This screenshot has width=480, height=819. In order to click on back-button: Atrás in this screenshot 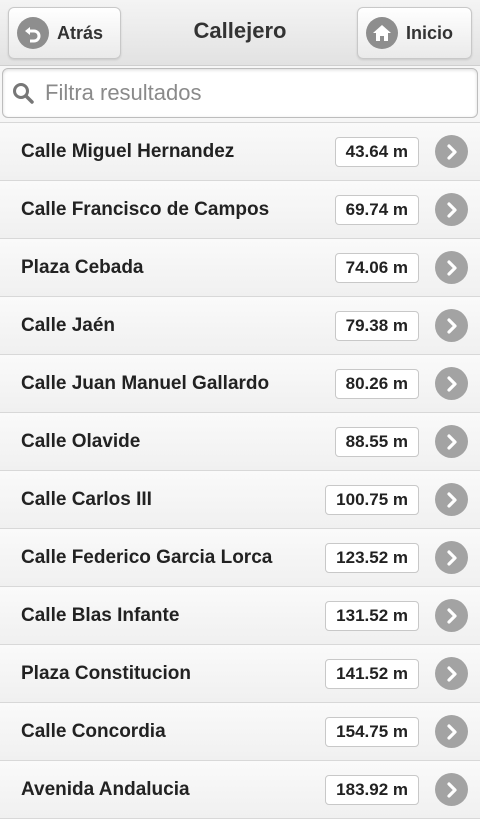, I will do `click(64, 33)`.